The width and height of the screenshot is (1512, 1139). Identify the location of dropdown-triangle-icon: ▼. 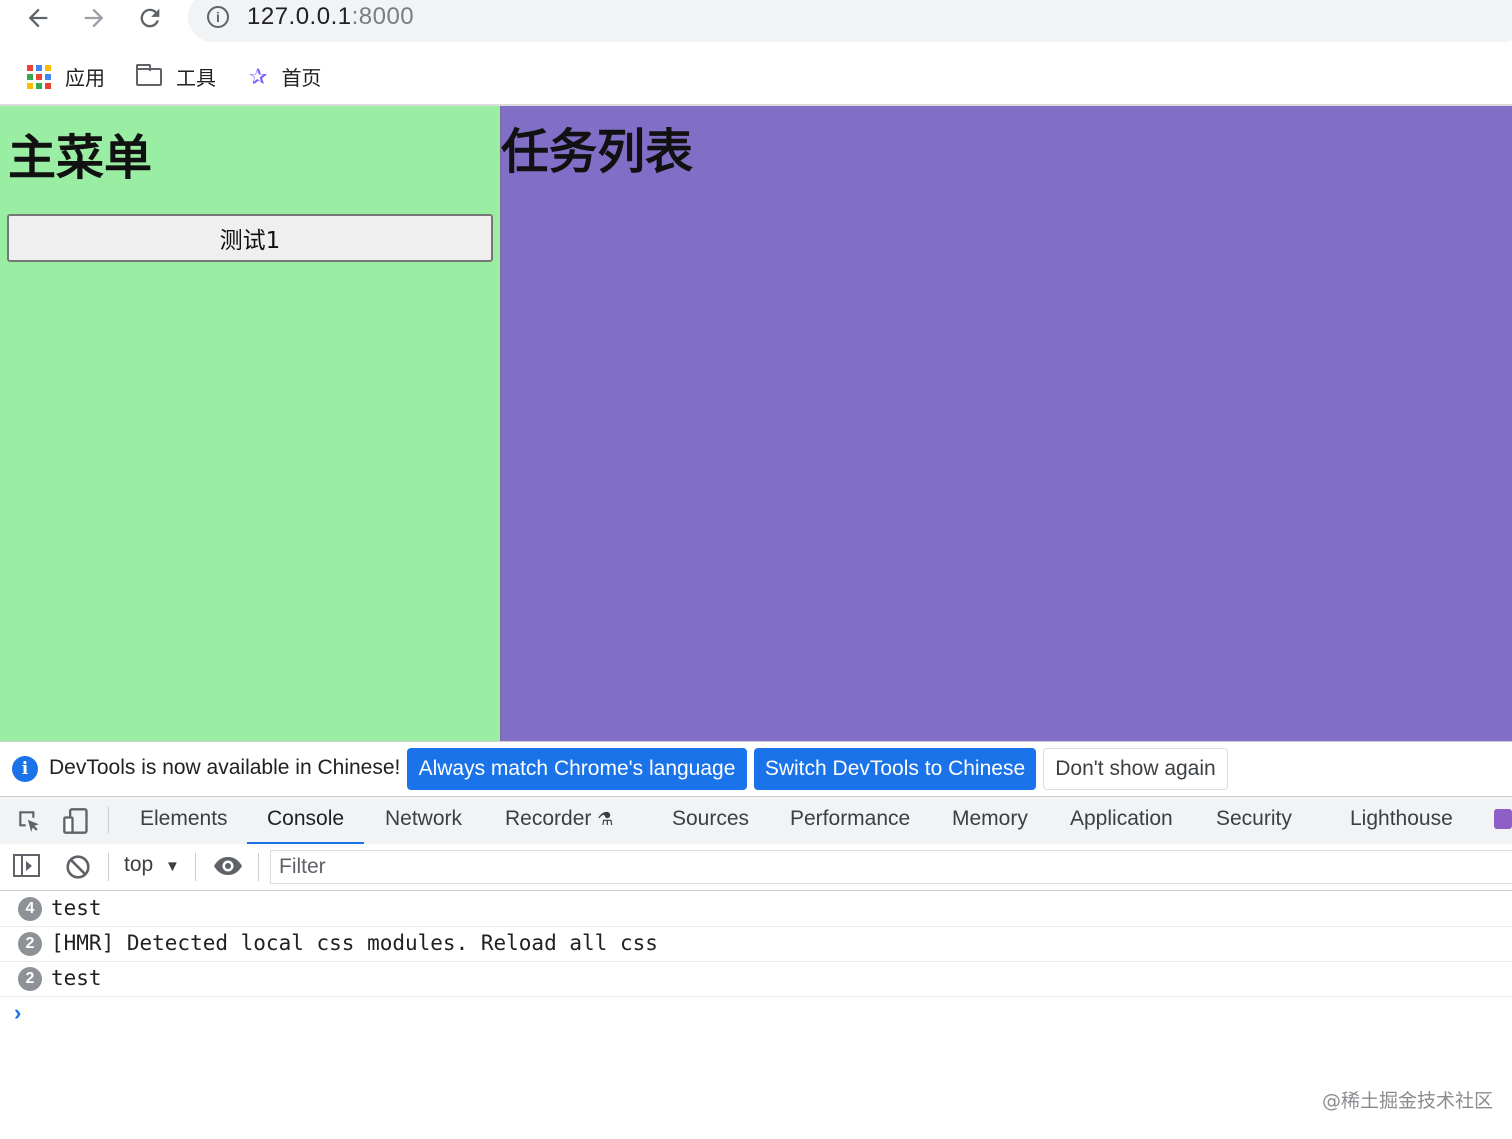
(172, 866).